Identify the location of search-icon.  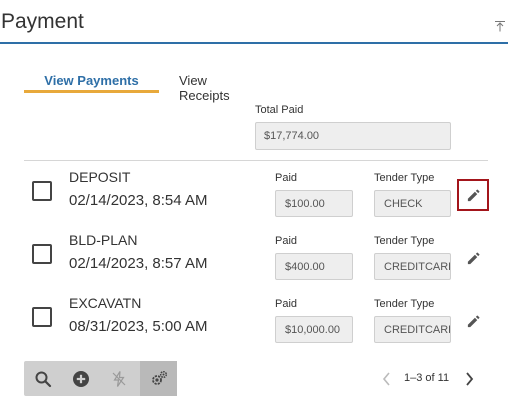
(43, 379).